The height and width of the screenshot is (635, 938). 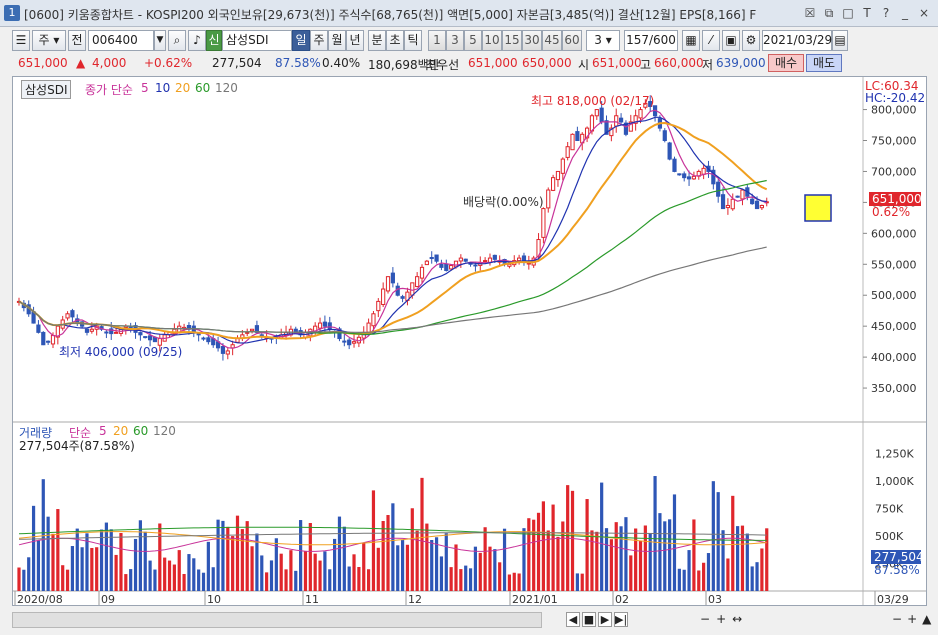 What do you see at coordinates (926, 619) in the screenshot?
I see `toggle-icon: ▲` at bounding box center [926, 619].